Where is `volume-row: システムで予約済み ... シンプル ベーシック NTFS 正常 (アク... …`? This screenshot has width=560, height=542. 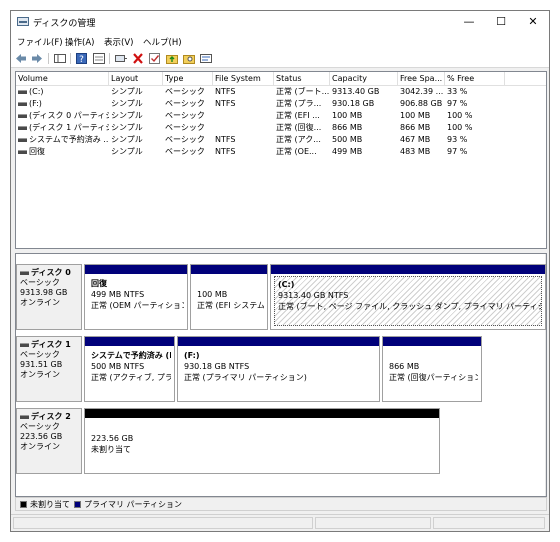
volume-row: システムで予約済み ... シンプル ベーシック NTFS 正常 (アク... … is located at coordinates (281, 140).